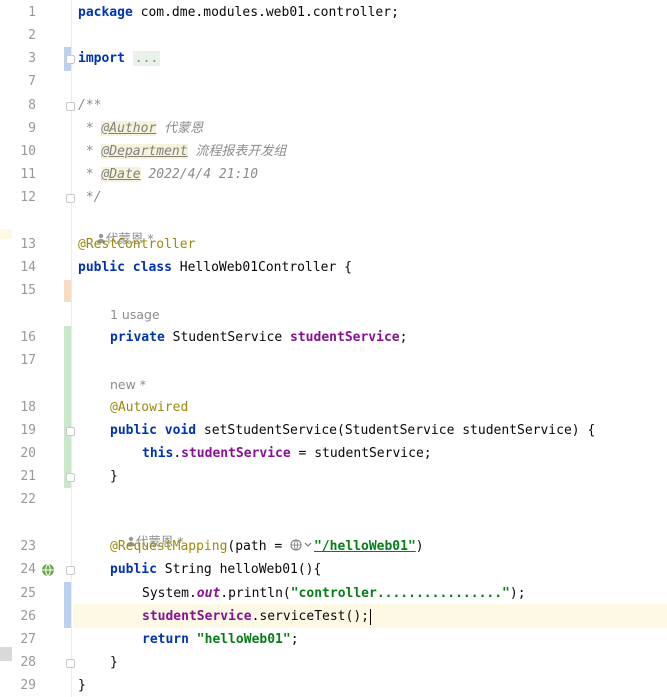 The height and width of the screenshot is (697, 667). What do you see at coordinates (169, 593) in the screenshot?
I see `class-ref: System.` at bounding box center [169, 593].